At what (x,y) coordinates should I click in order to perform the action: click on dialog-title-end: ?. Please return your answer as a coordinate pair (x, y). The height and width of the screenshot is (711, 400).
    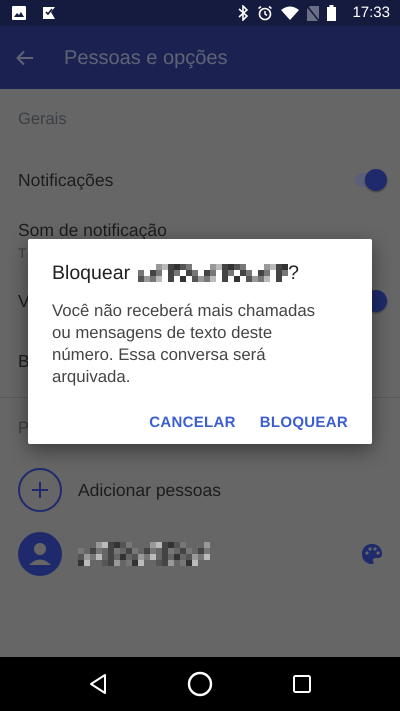
    Looking at the image, I should click on (293, 273).